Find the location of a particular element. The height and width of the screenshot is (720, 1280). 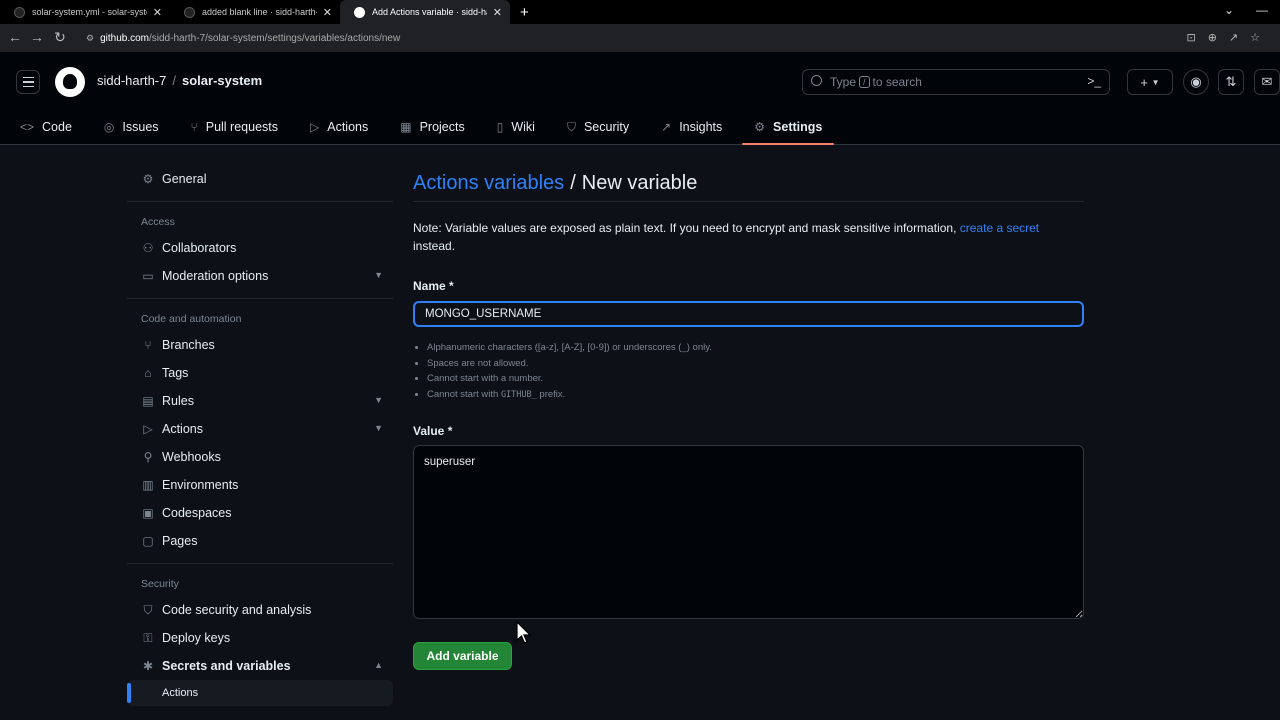

browser-tab: added blank line · sidd-harth-7/ ✕ is located at coordinates (255, 12).